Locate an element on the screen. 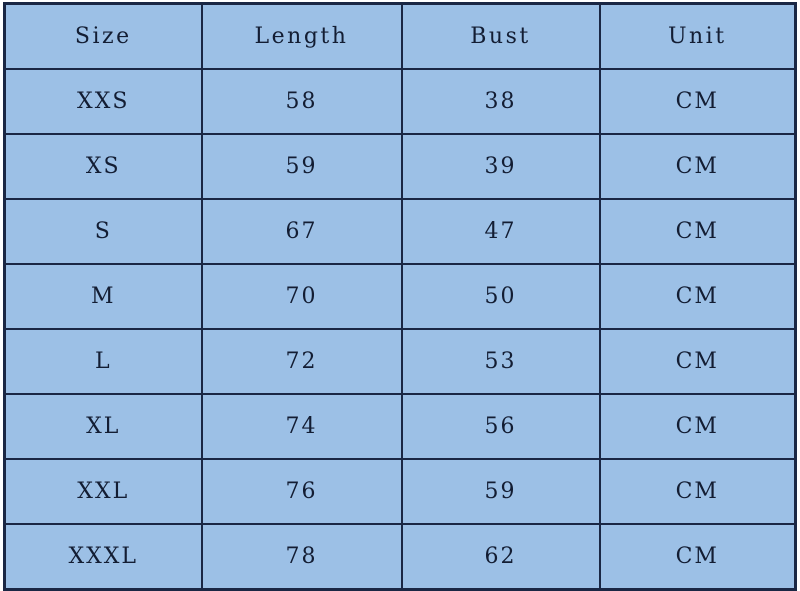  table-row: XL 74 56 CM is located at coordinates (400, 426).